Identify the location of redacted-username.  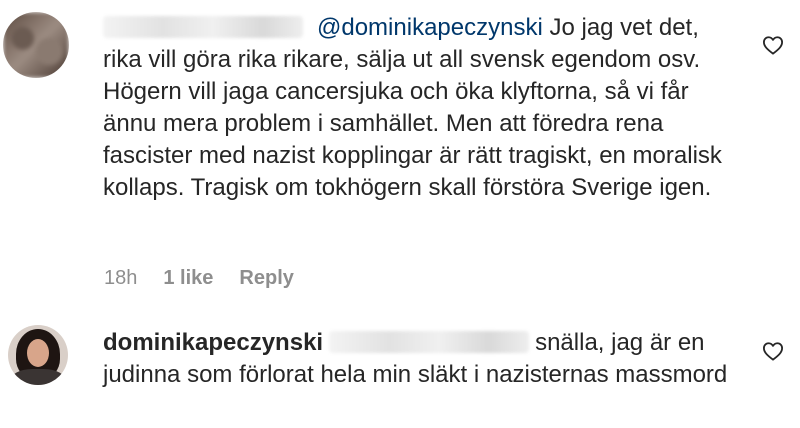
(203, 27).